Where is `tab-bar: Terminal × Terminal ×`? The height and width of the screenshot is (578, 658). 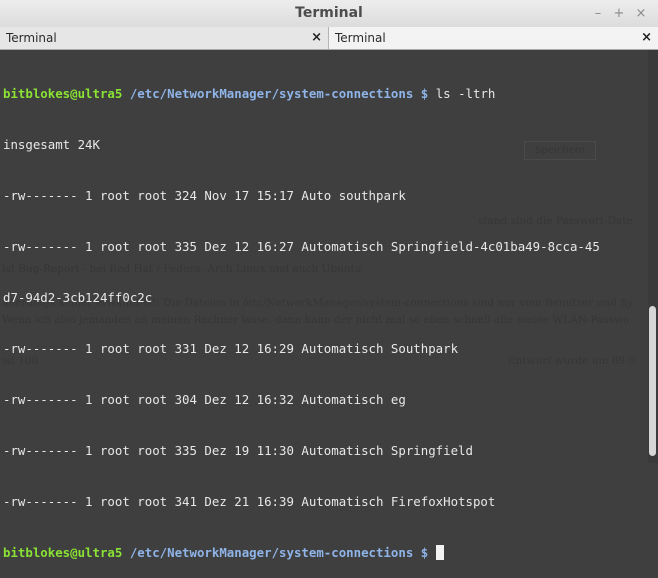 tab-bar: Terminal × Terminal × is located at coordinates (329, 38).